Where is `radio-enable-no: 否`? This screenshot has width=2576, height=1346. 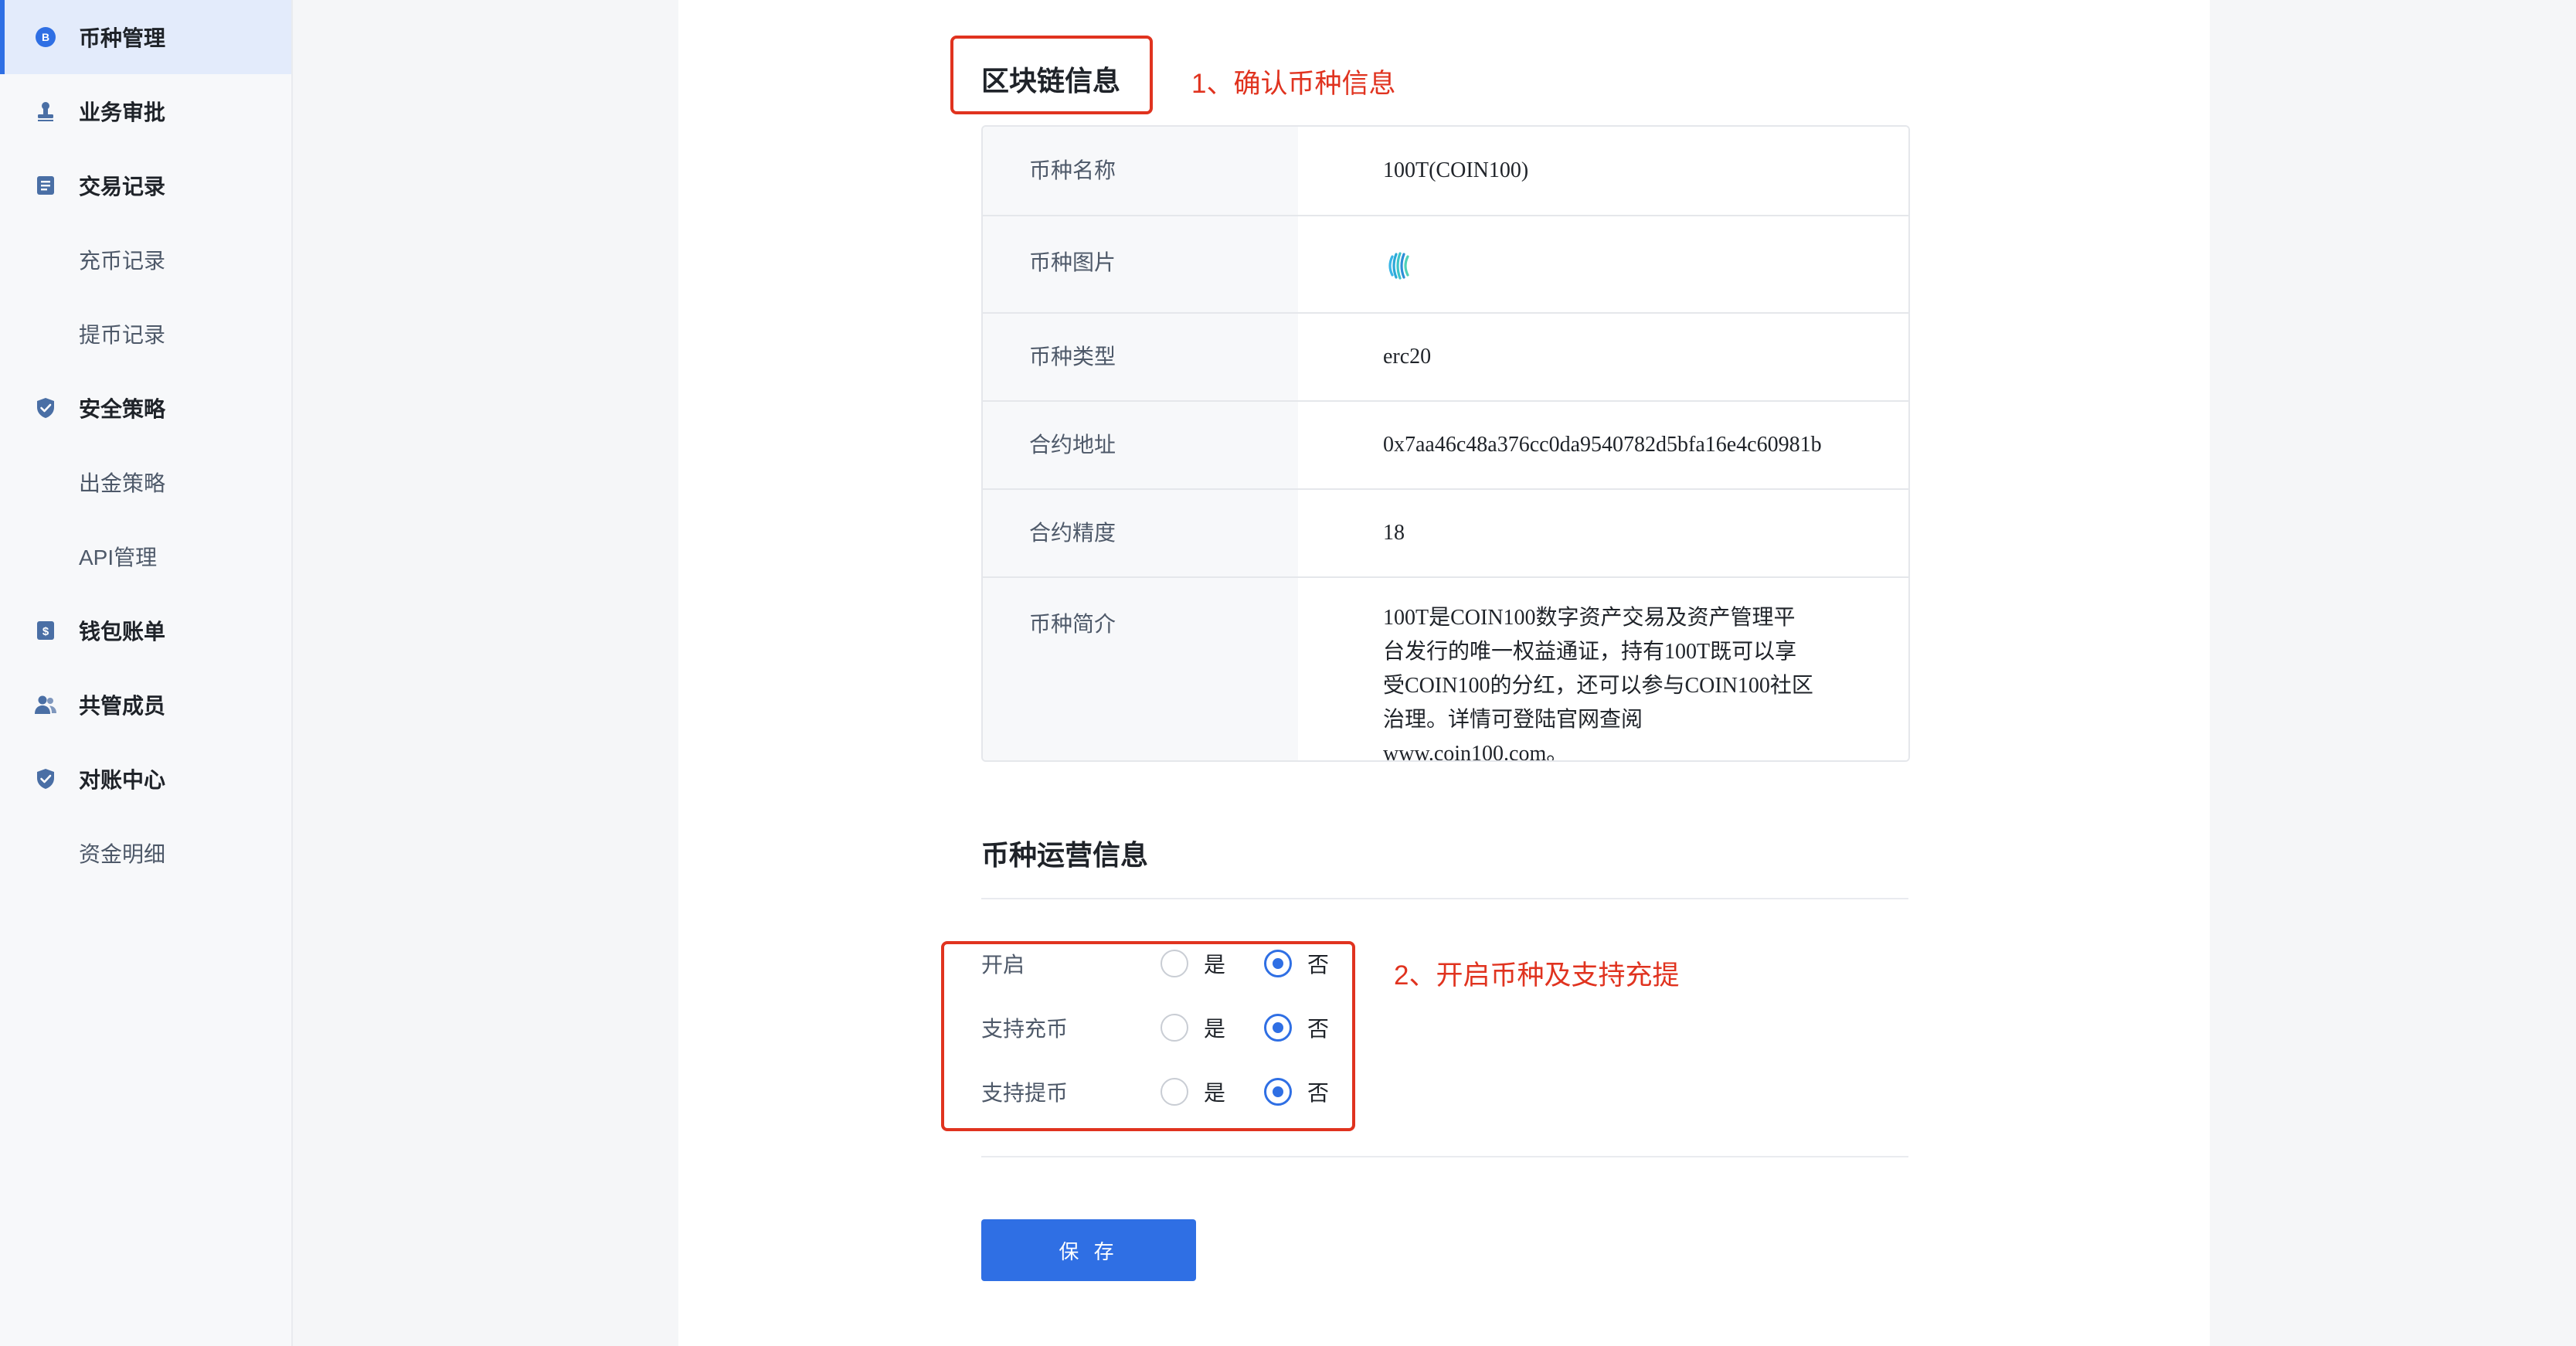 radio-enable-no: 否 is located at coordinates (1296, 963).